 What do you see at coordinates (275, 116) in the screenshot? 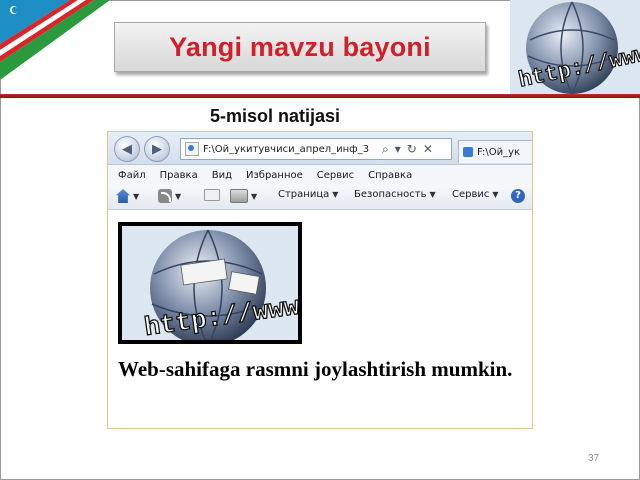
I see `slide-subtitle: 5-misol natijasi` at bounding box center [275, 116].